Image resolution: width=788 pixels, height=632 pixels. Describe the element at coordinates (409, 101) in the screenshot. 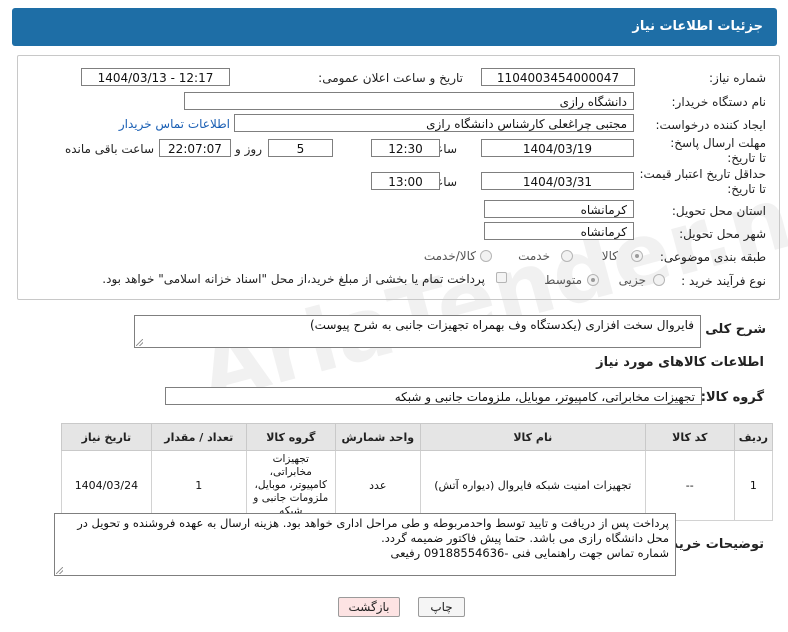

I see `buyer-org-field: دانشگاه رازی` at that location.